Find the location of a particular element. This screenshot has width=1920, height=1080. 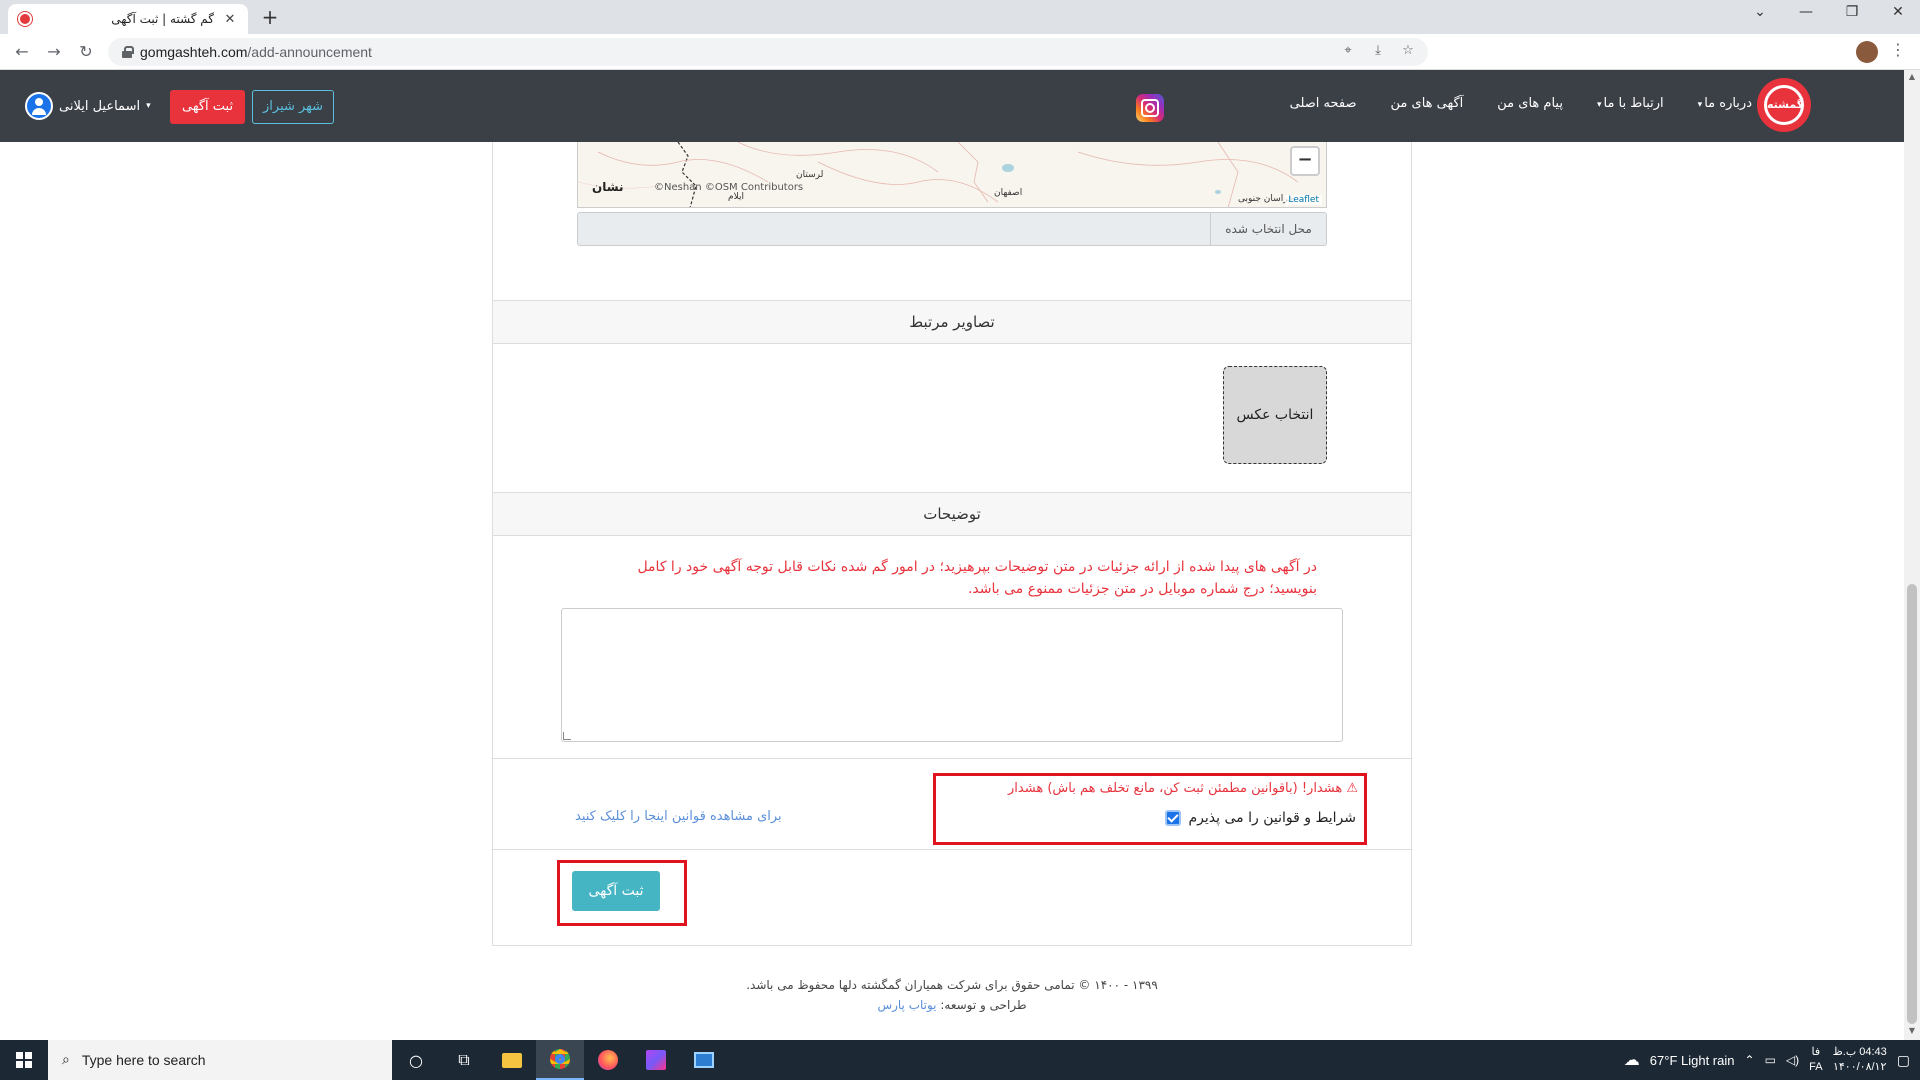

map-label: لرستان is located at coordinates (810, 175).